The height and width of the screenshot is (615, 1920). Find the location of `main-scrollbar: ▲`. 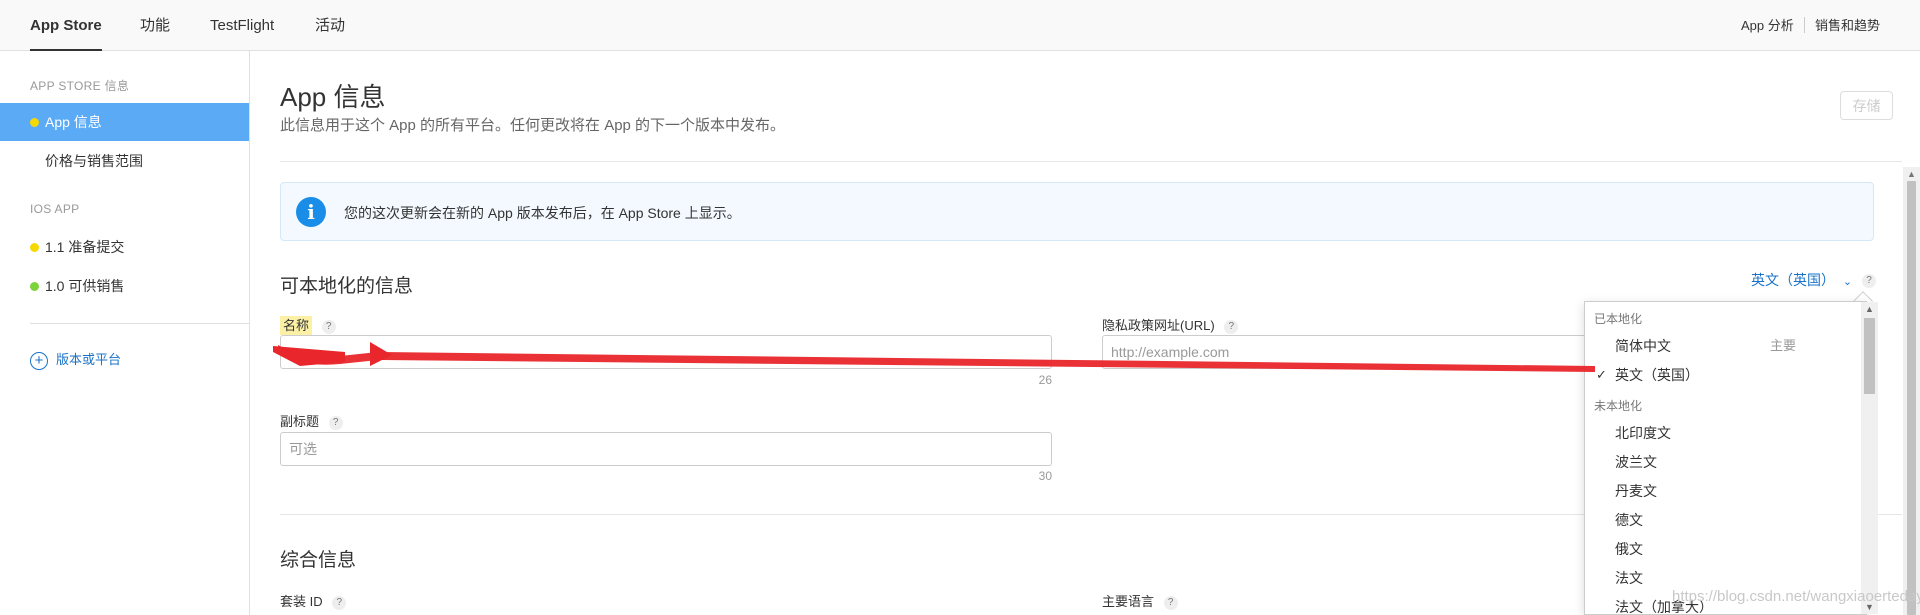

main-scrollbar: ▲ is located at coordinates (1911, 391).